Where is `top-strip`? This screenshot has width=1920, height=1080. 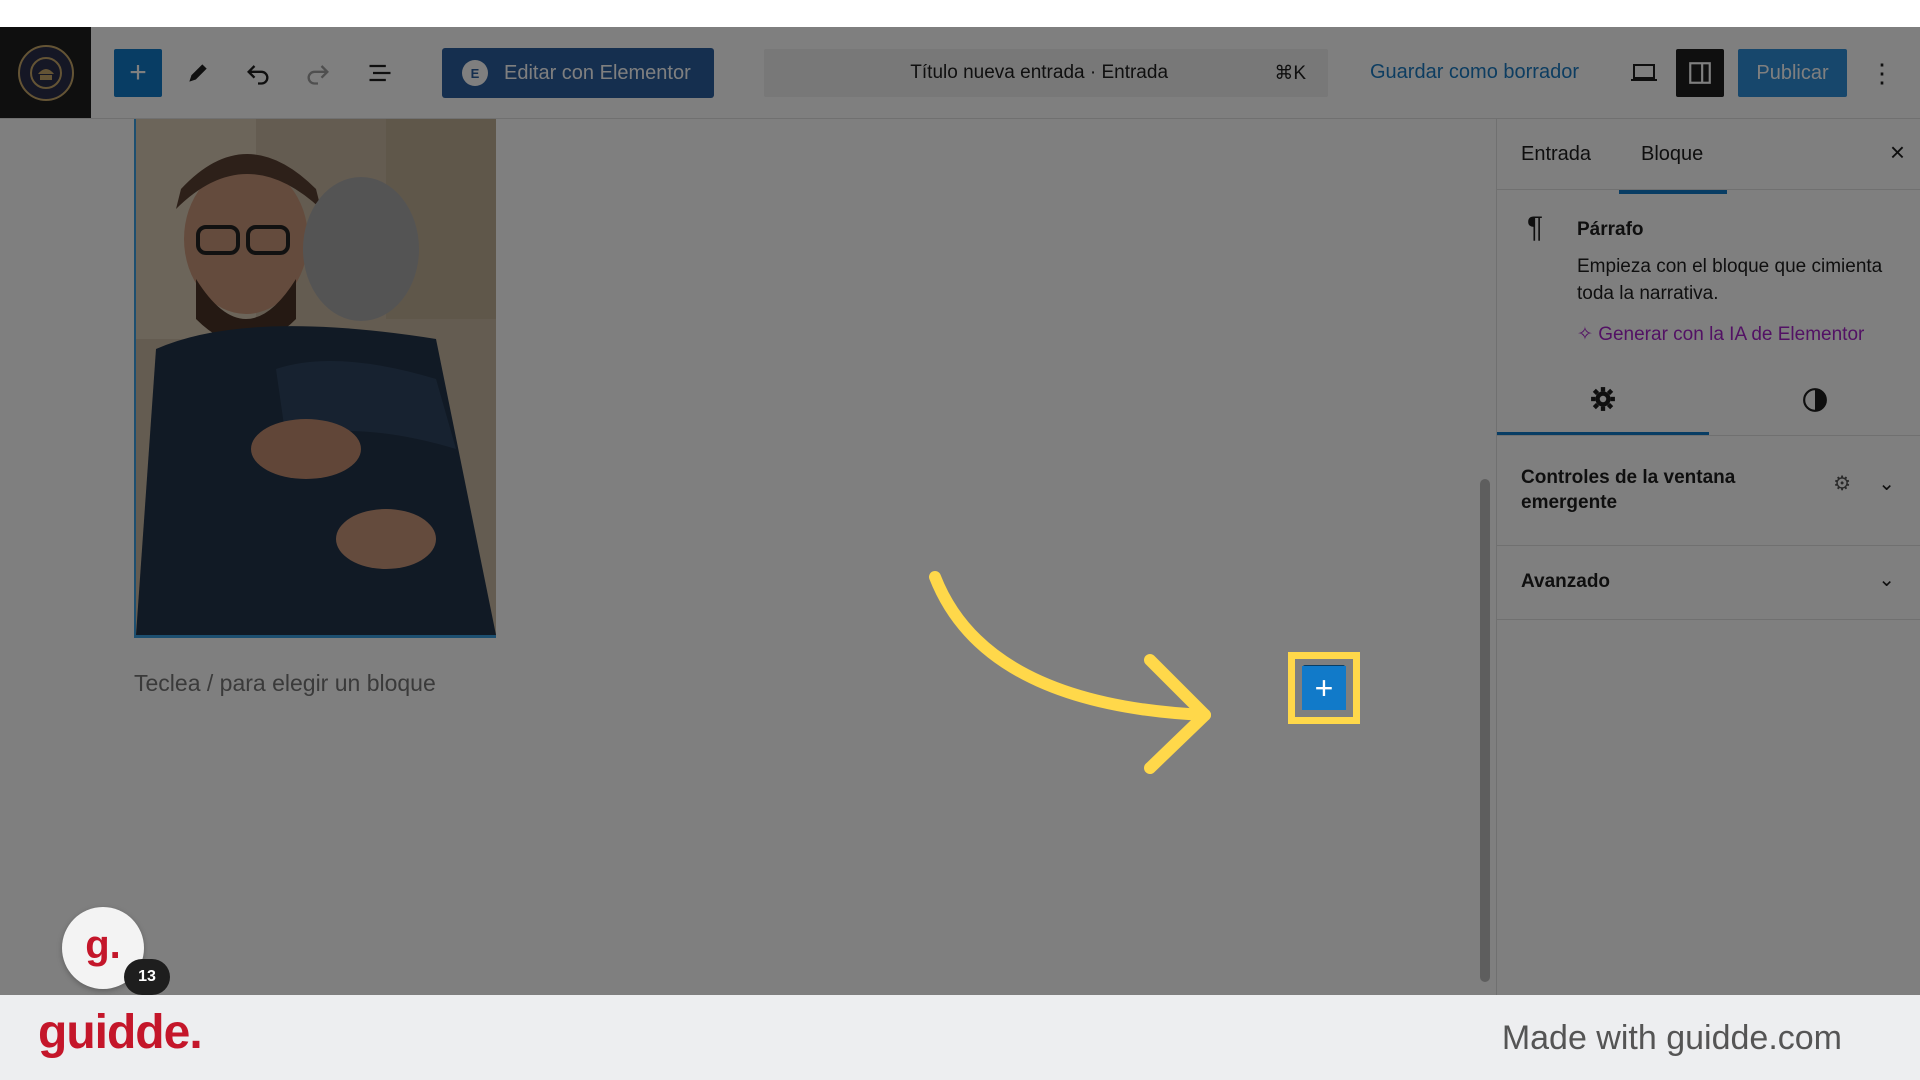
top-strip is located at coordinates (960, 13).